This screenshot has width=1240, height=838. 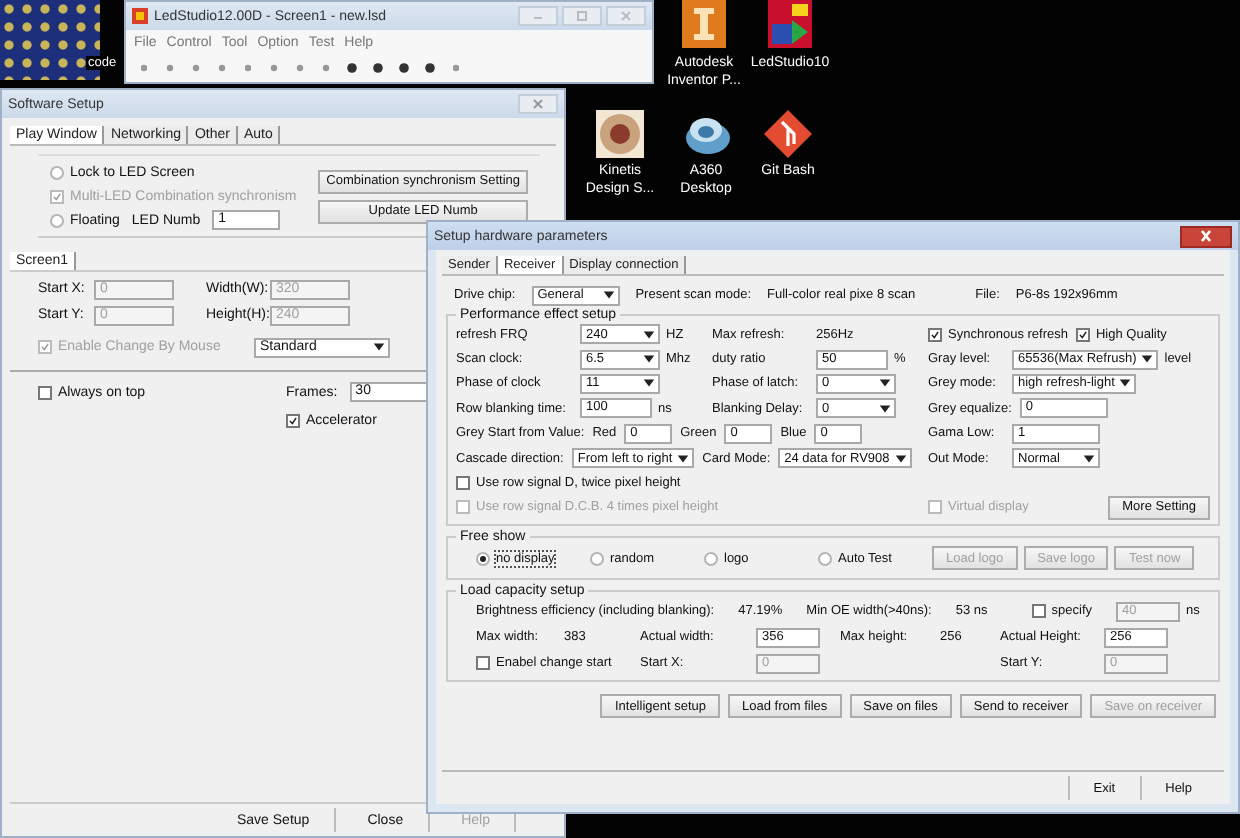 What do you see at coordinates (620, 134) in the screenshot?
I see `round-badge-icon` at bounding box center [620, 134].